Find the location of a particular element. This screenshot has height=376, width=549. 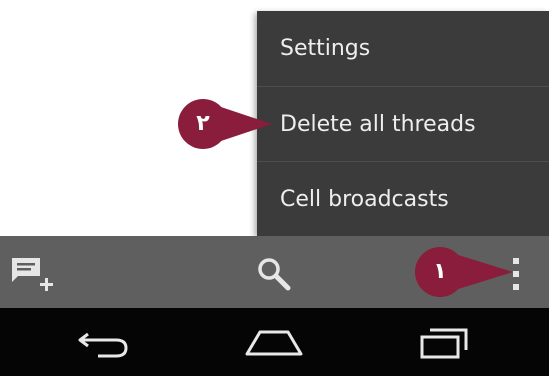

home-icon is located at coordinates (274, 343).